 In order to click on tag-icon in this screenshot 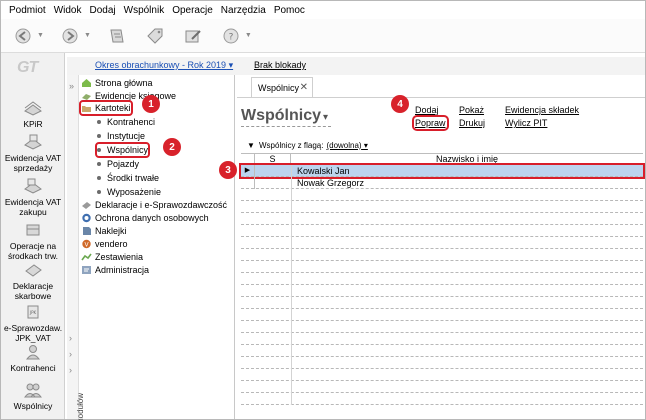, I will do `click(155, 36)`.